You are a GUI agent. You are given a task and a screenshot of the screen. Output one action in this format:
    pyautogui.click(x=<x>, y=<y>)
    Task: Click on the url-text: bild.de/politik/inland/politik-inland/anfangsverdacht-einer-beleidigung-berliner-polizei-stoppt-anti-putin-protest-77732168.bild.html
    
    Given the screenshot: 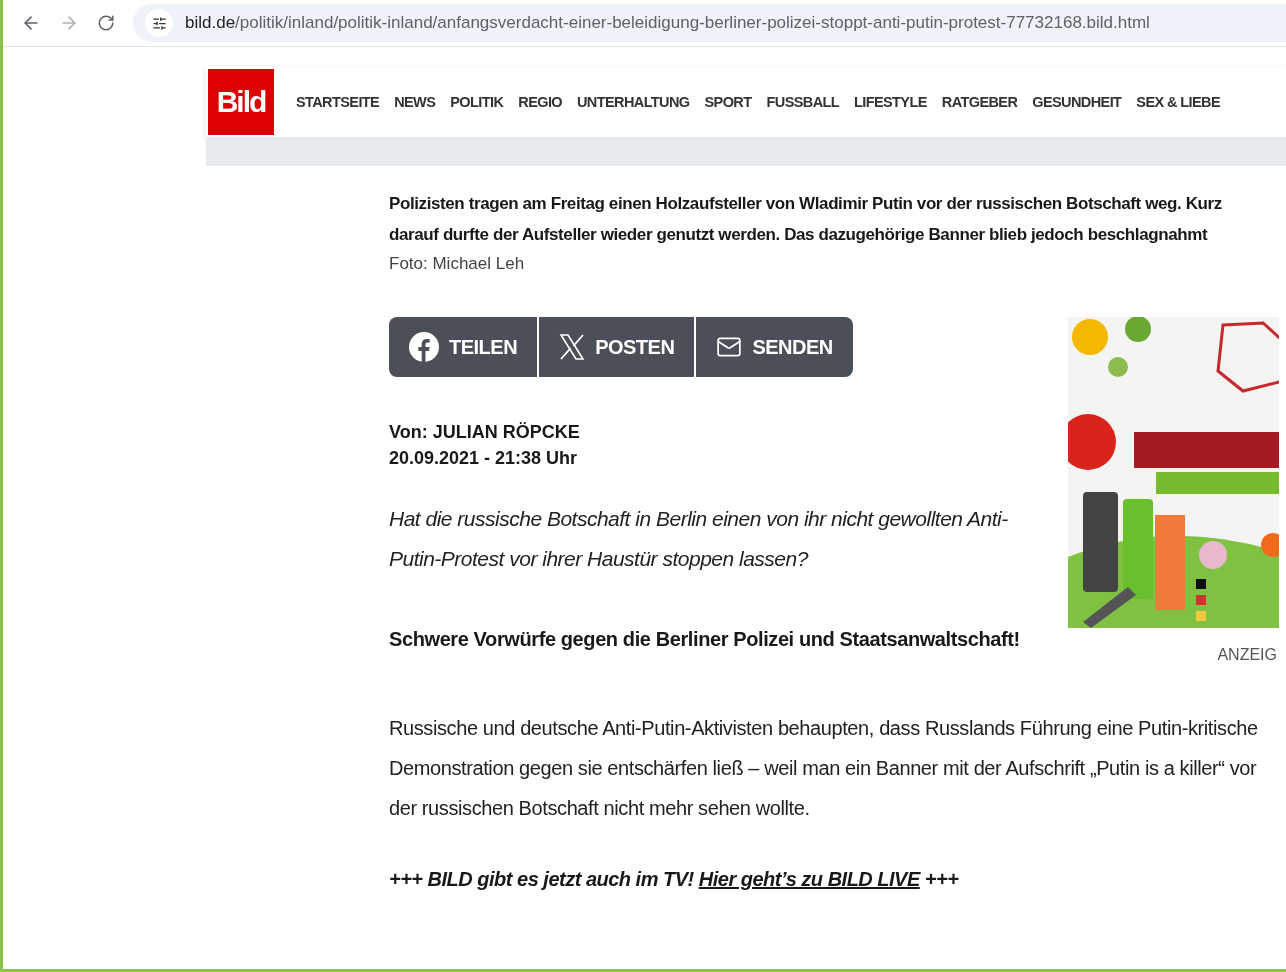 What is the action you would take?
    pyautogui.click(x=667, y=23)
    